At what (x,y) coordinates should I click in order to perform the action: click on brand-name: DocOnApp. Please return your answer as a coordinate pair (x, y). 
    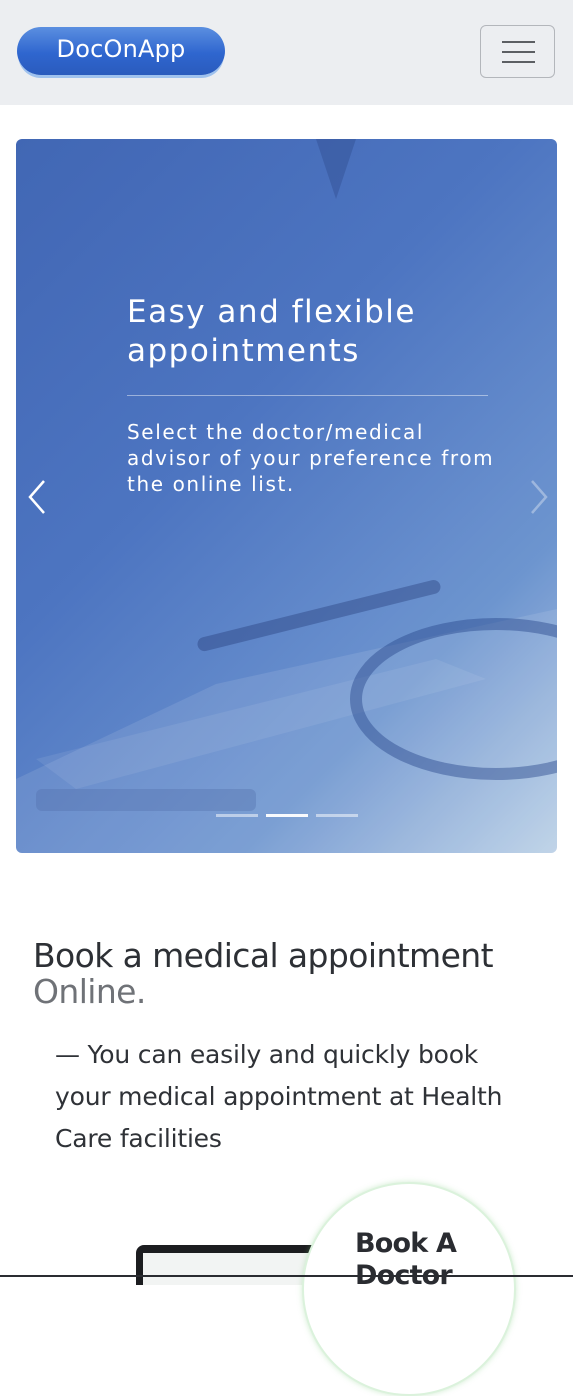
    Looking at the image, I should click on (121, 49).